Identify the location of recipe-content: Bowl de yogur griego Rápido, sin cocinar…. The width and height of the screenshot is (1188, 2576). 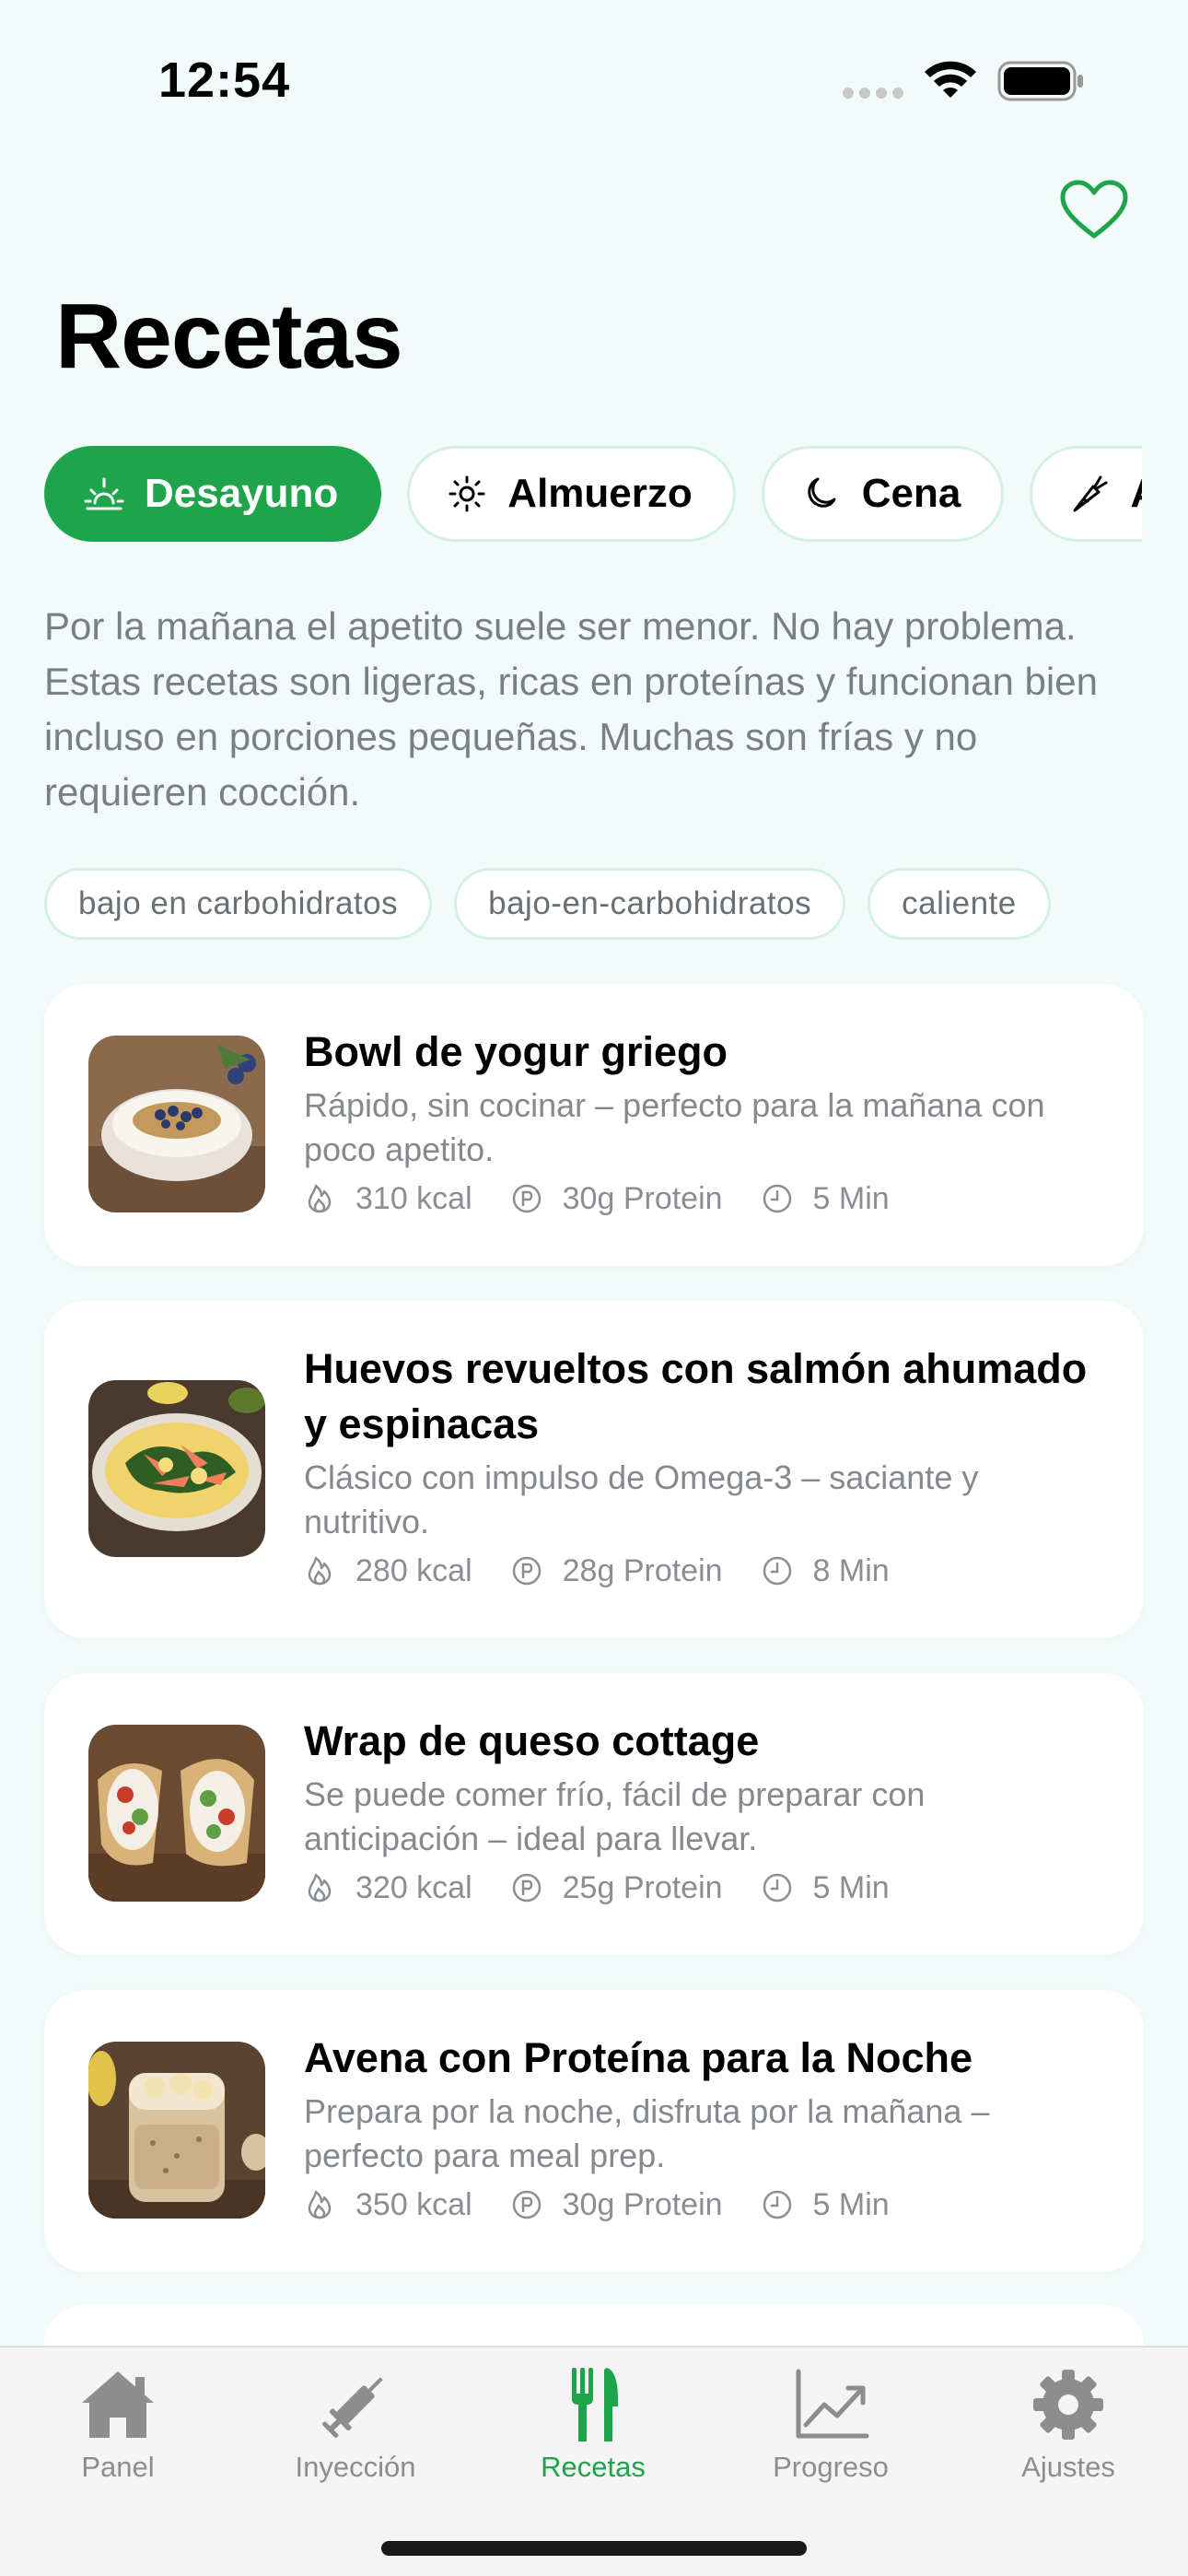
(700, 1123).